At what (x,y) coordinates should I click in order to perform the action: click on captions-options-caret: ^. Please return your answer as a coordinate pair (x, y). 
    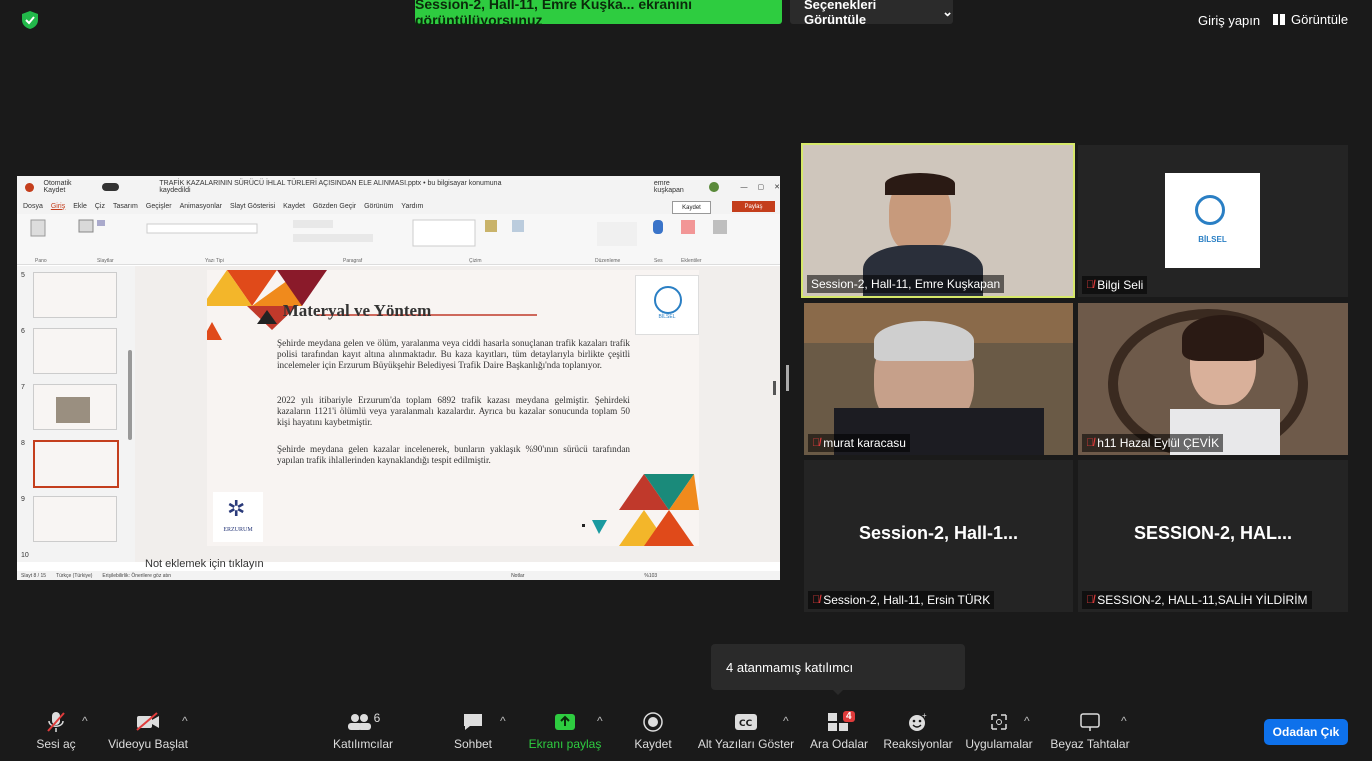
    Looking at the image, I should click on (786, 721).